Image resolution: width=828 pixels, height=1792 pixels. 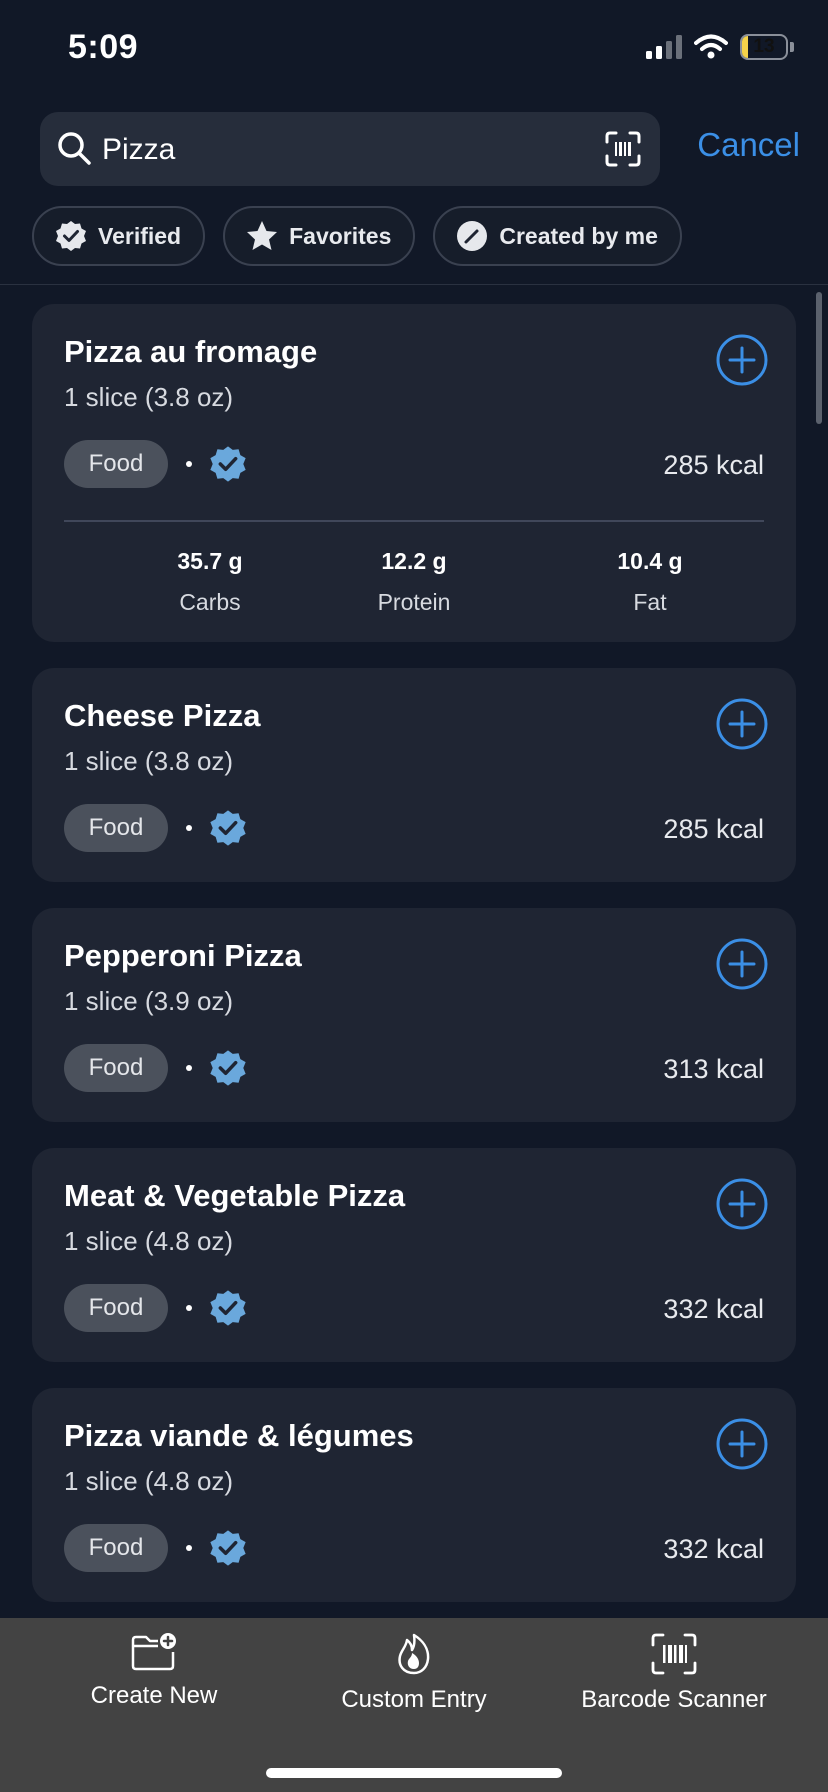 I want to click on header-divider, so click(x=414, y=284).